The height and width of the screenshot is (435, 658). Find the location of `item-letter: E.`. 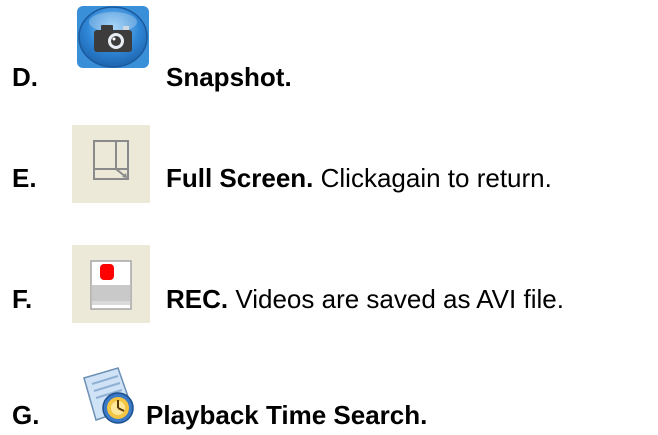

item-letter: E. is located at coordinates (24, 178).